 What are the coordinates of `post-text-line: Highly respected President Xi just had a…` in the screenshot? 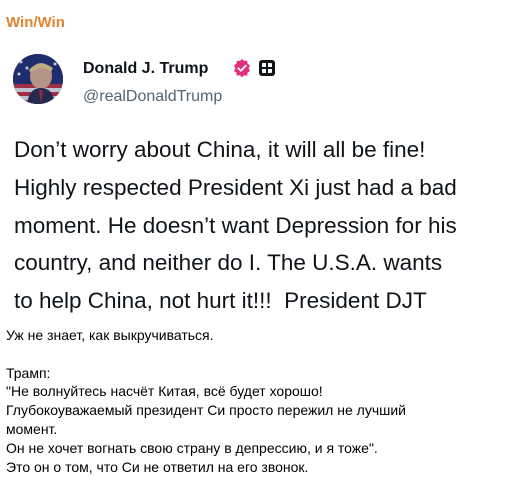 It's located at (235, 187).